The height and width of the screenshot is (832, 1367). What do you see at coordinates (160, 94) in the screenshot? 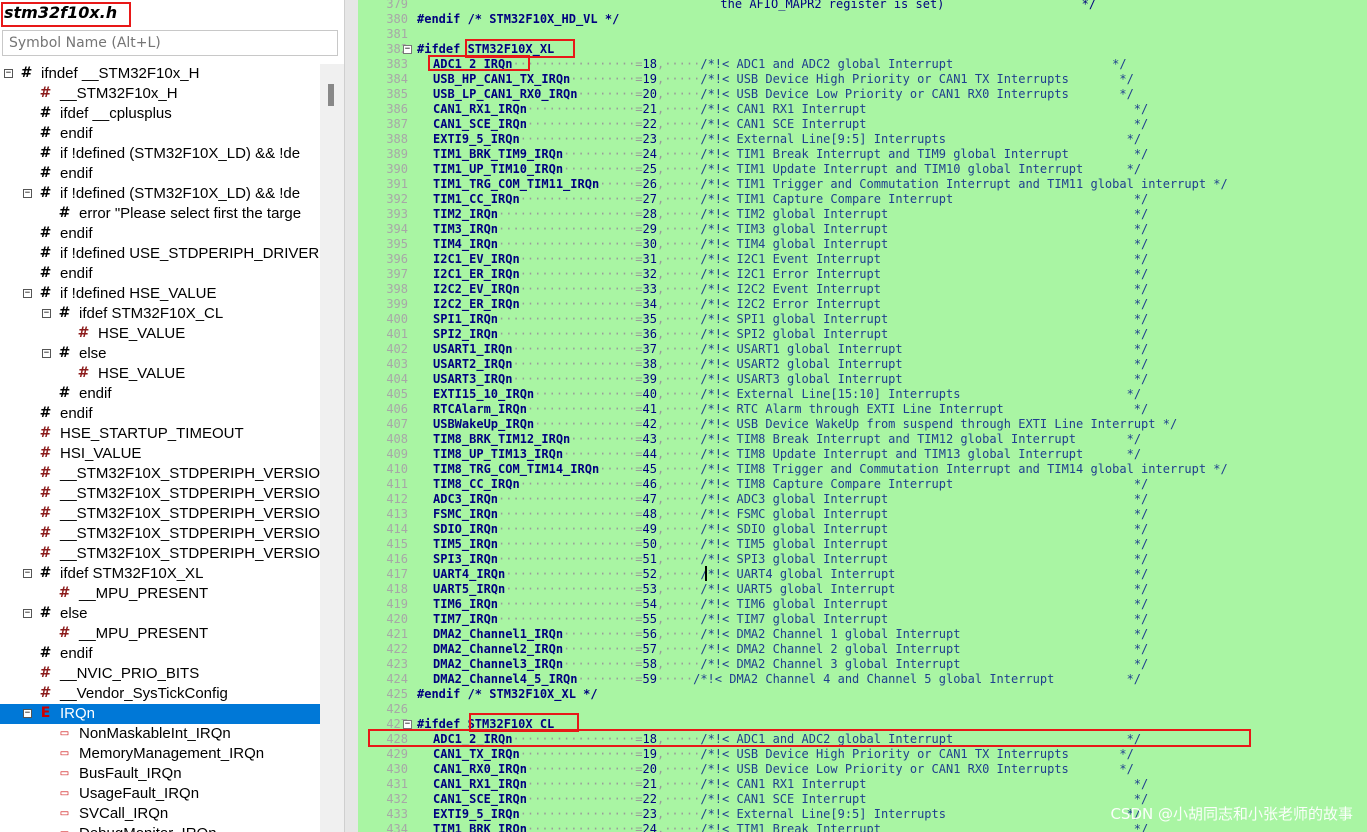
I see `tree-node: # __STM32F10x_H` at bounding box center [160, 94].